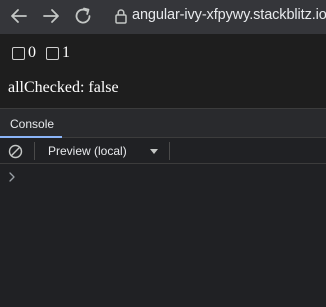 Image resolution: width=326 pixels, height=307 pixels. What do you see at coordinates (154, 151) in the screenshot?
I see `chevron-down-icon` at bounding box center [154, 151].